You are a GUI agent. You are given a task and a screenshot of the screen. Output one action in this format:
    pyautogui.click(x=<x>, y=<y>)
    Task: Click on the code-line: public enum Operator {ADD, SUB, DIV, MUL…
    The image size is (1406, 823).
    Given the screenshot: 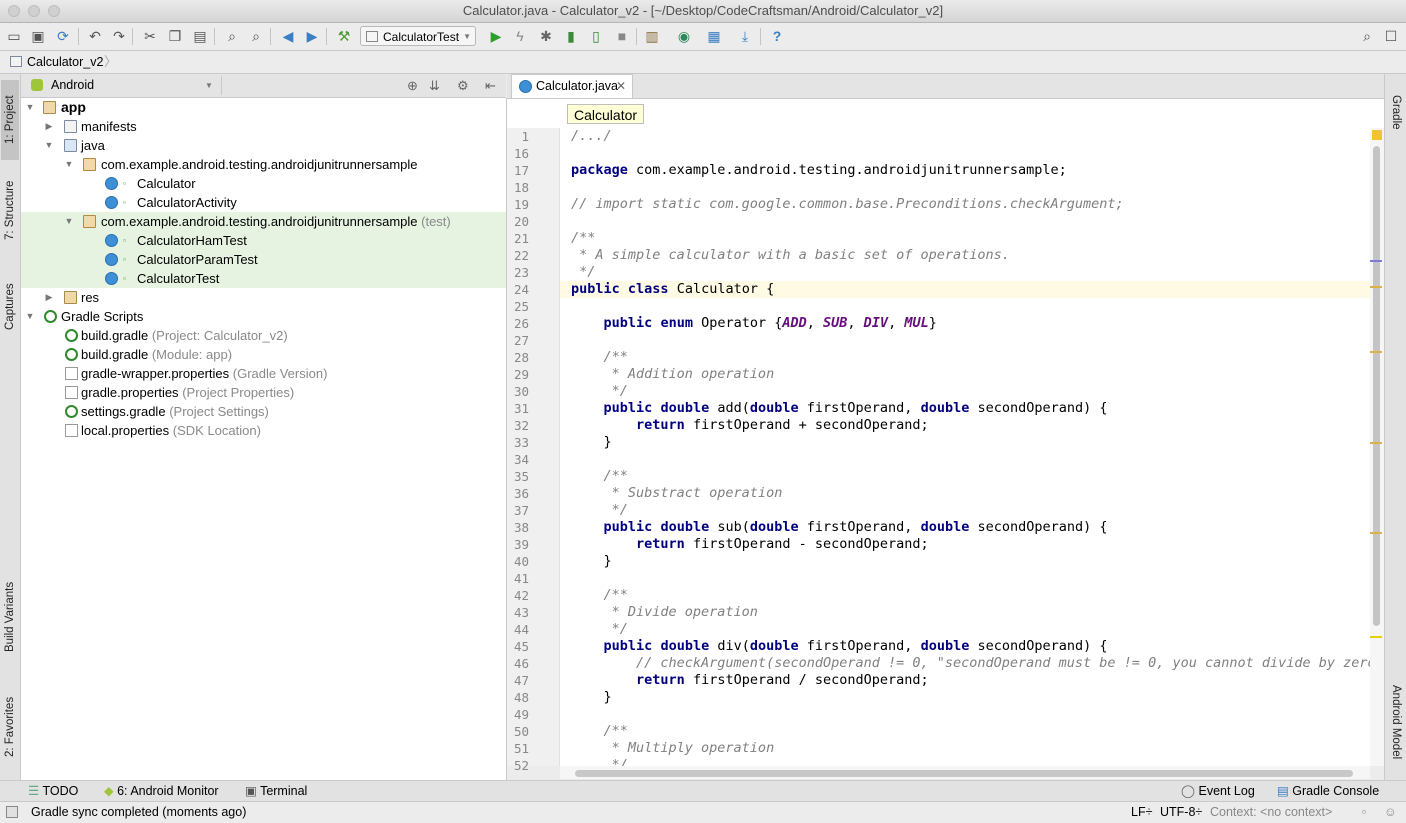 What is the action you would take?
    pyautogui.click(x=754, y=323)
    